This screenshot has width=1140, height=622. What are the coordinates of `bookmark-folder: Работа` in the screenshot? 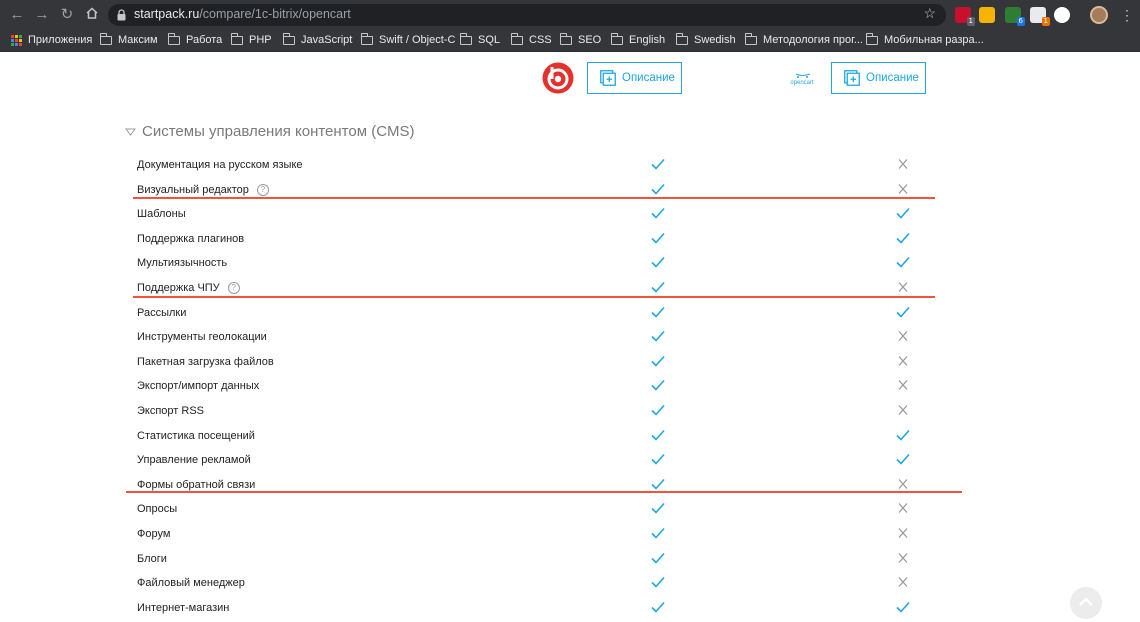 It's located at (195, 39).